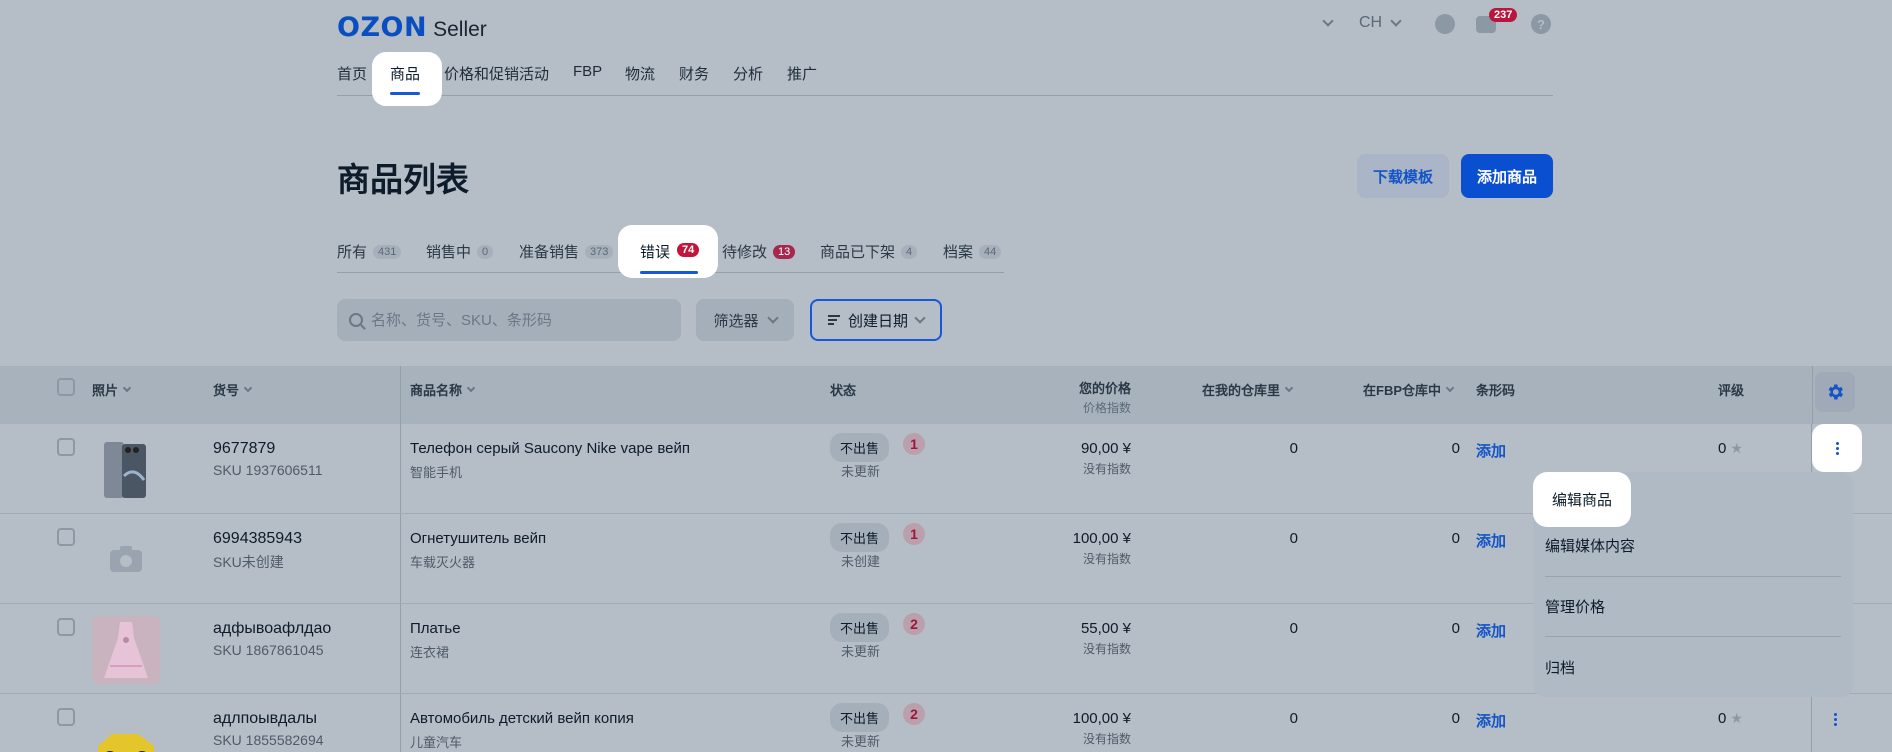  I want to click on menu-item-manage-price: 管理价格, so click(1575, 606).